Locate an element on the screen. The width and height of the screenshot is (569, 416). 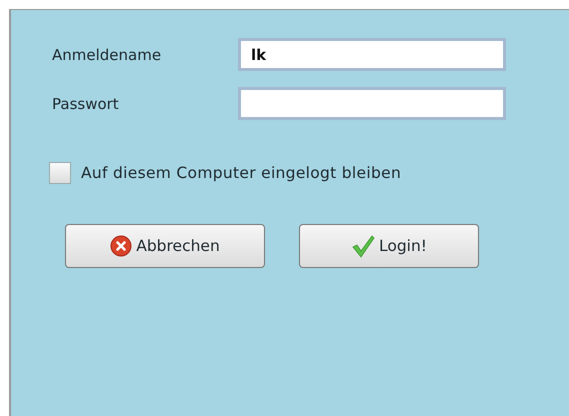
x-icon is located at coordinates (121, 246).